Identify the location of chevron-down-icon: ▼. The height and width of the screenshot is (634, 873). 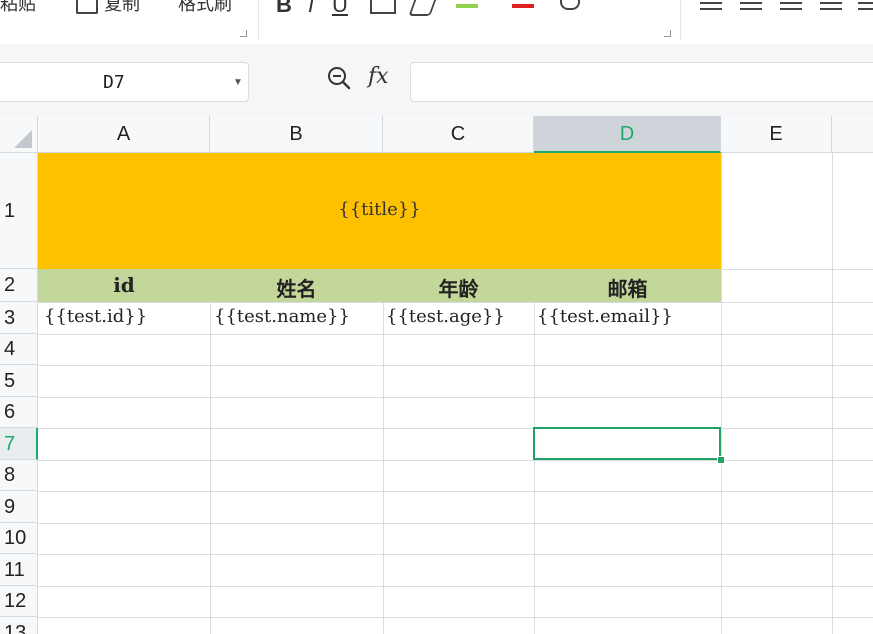
(238, 82).